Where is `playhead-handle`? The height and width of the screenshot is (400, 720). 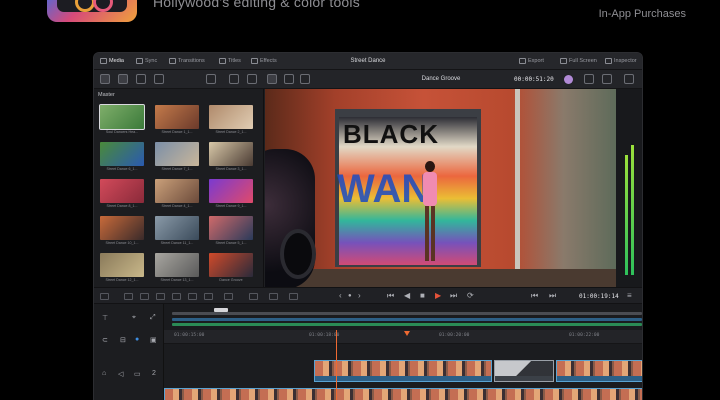
playhead-handle is located at coordinates (407, 333).